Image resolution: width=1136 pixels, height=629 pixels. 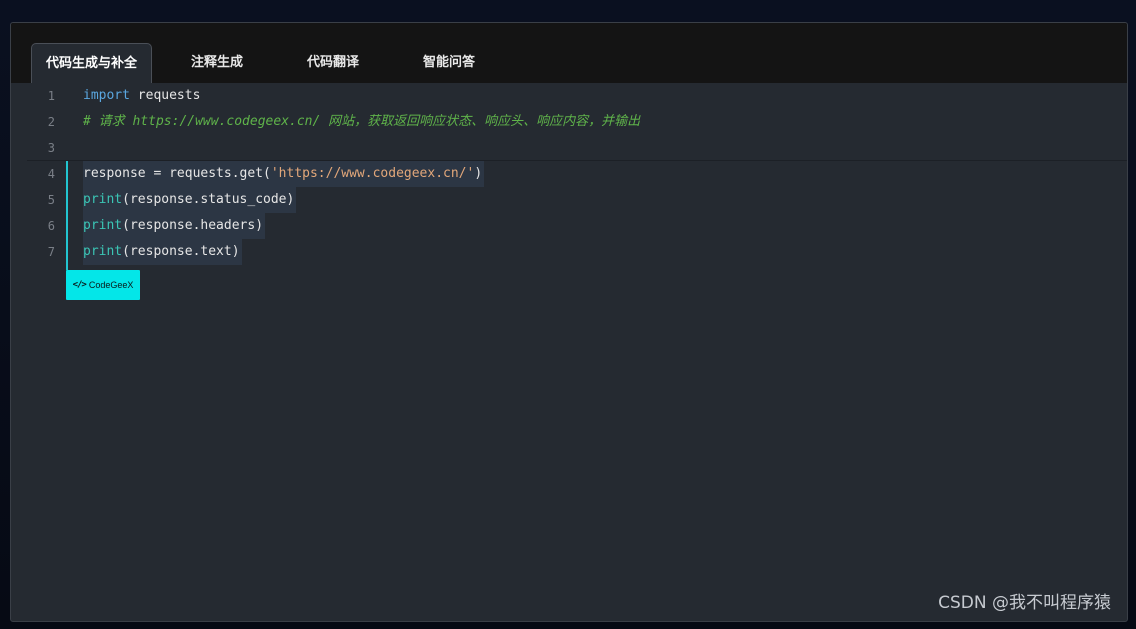 What do you see at coordinates (79, 285) in the screenshot?
I see `code-brackets-icon: </>` at bounding box center [79, 285].